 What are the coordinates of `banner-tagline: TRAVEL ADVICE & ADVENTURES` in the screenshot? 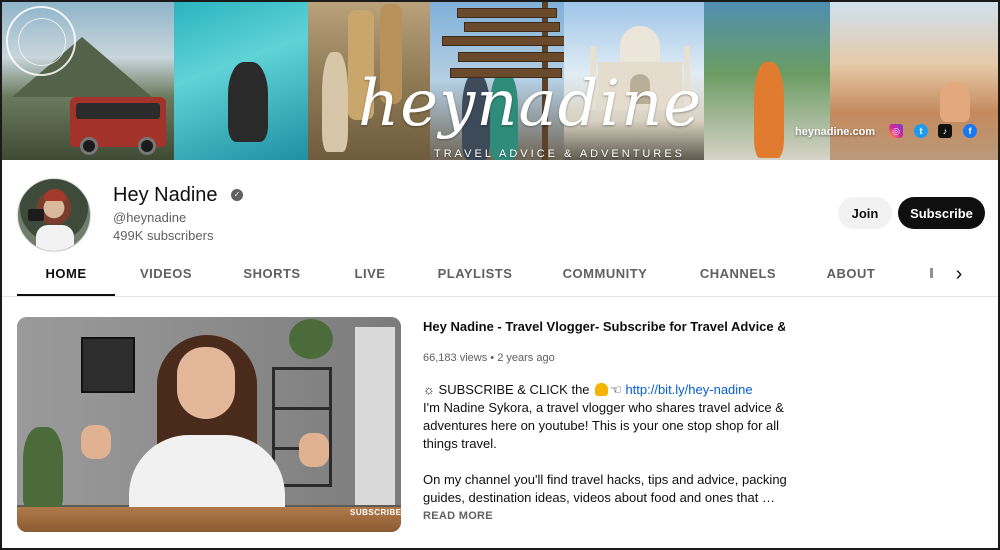 It's located at (559, 154).